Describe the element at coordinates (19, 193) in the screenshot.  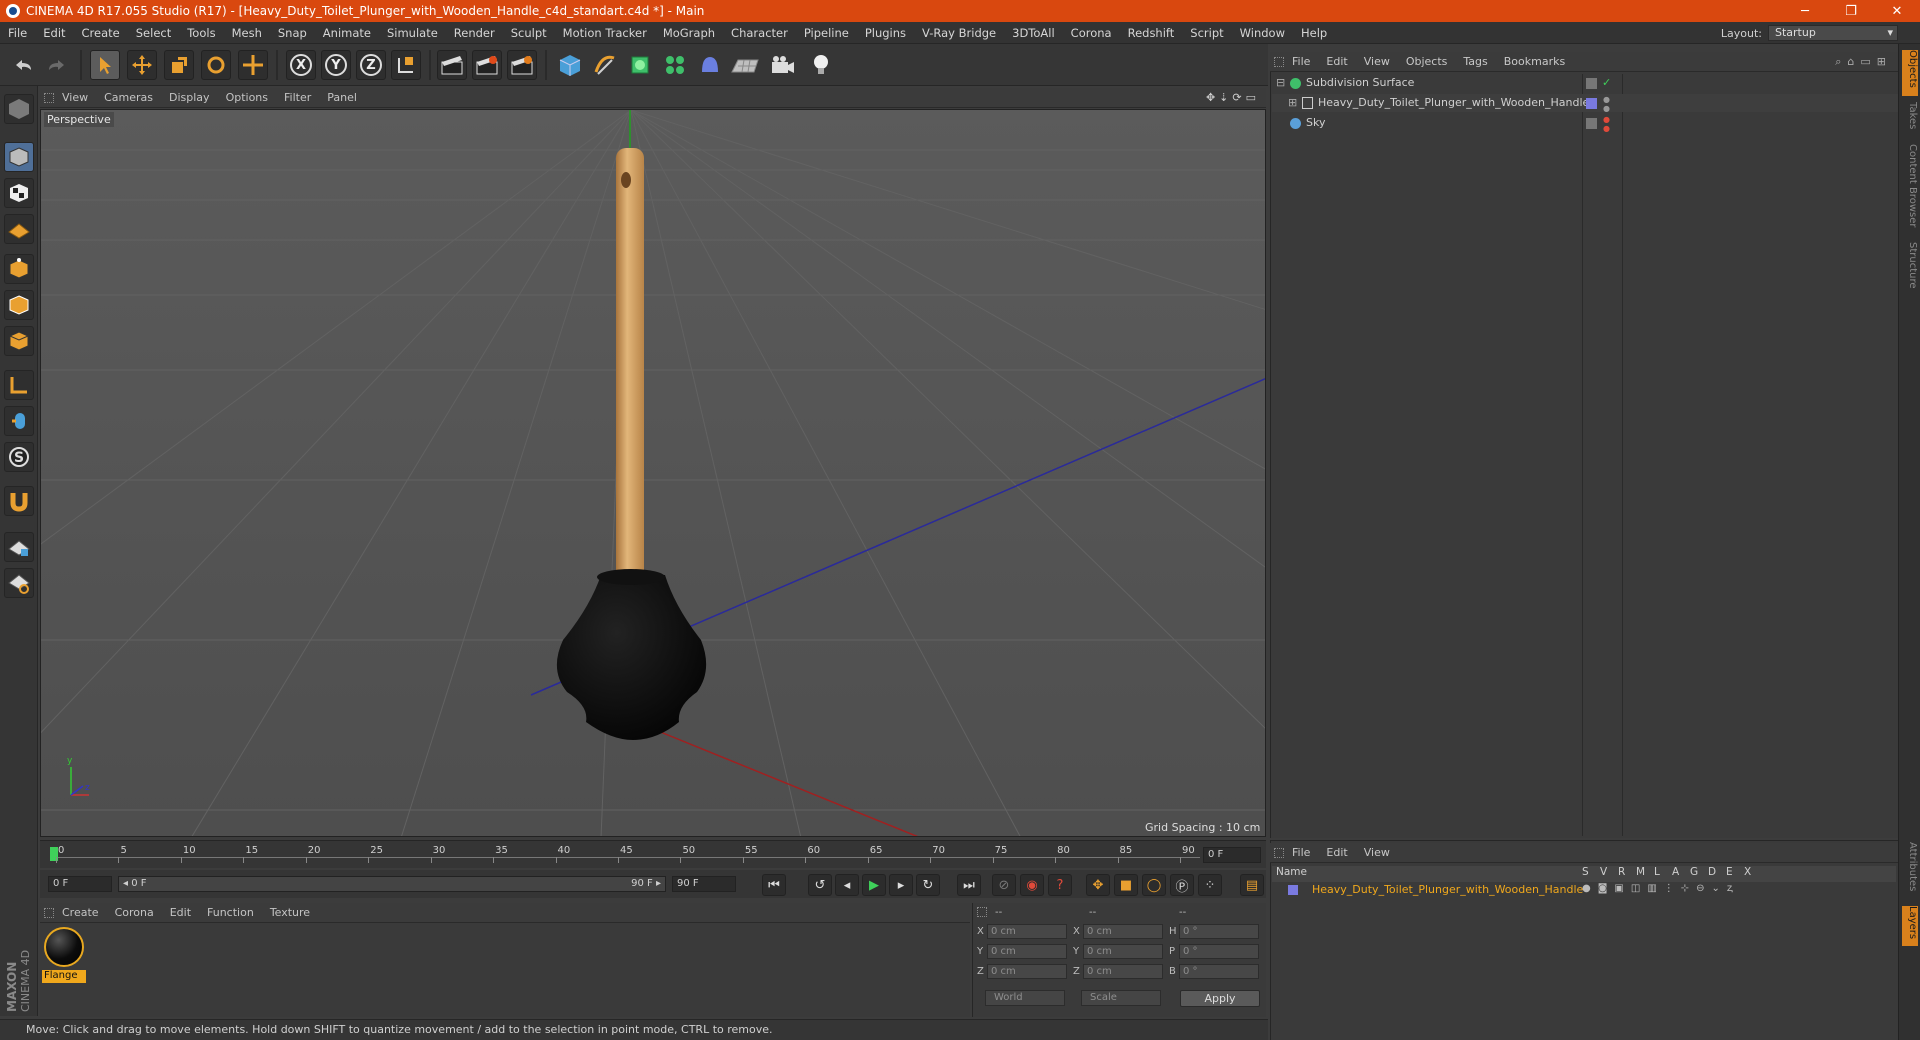
I see `texture-mode-button` at that location.